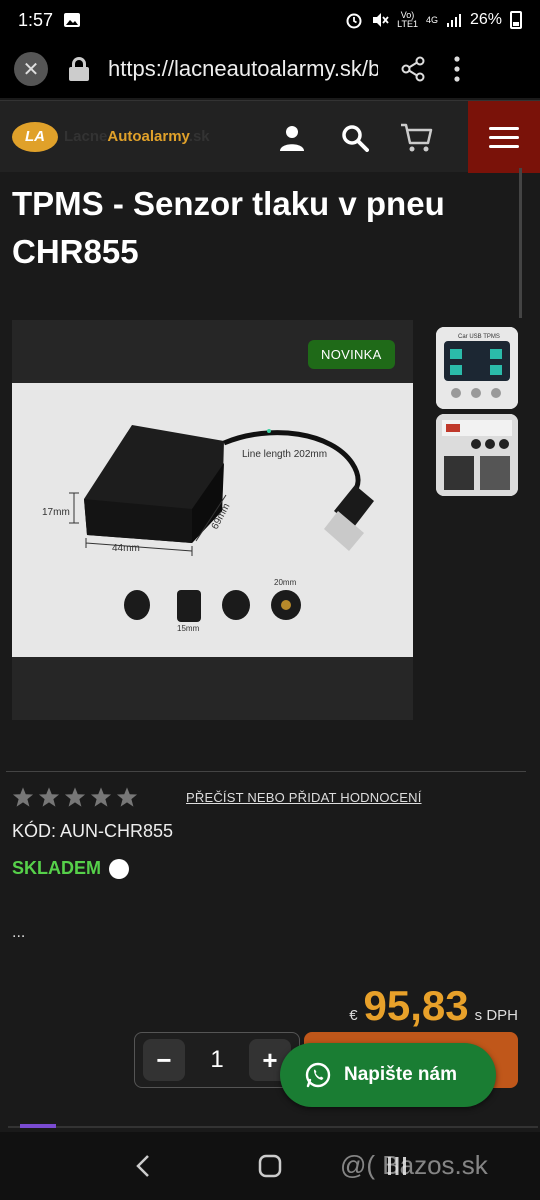 Image resolution: width=540 pixels, height=1200 pixels. I want to click on quantity-decrease-button: −, so click(164, 1060).